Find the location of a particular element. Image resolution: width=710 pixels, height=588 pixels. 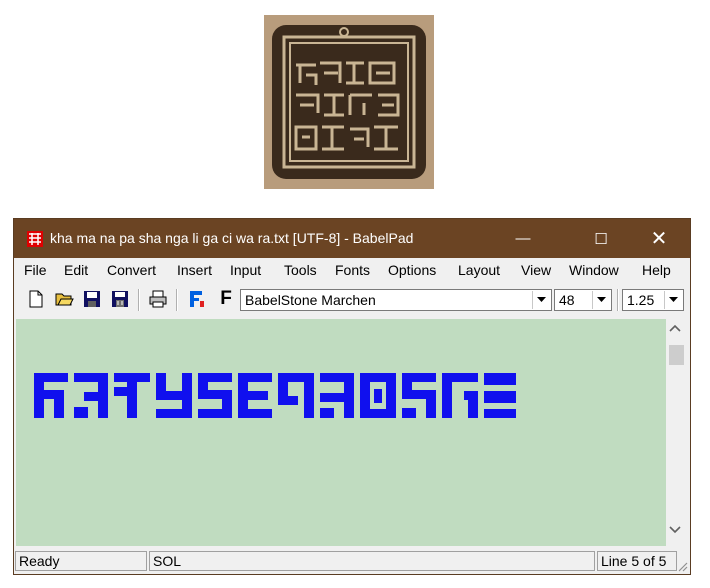

font-name-select: BabelStone Marchen is located at coordinates (396, 300).